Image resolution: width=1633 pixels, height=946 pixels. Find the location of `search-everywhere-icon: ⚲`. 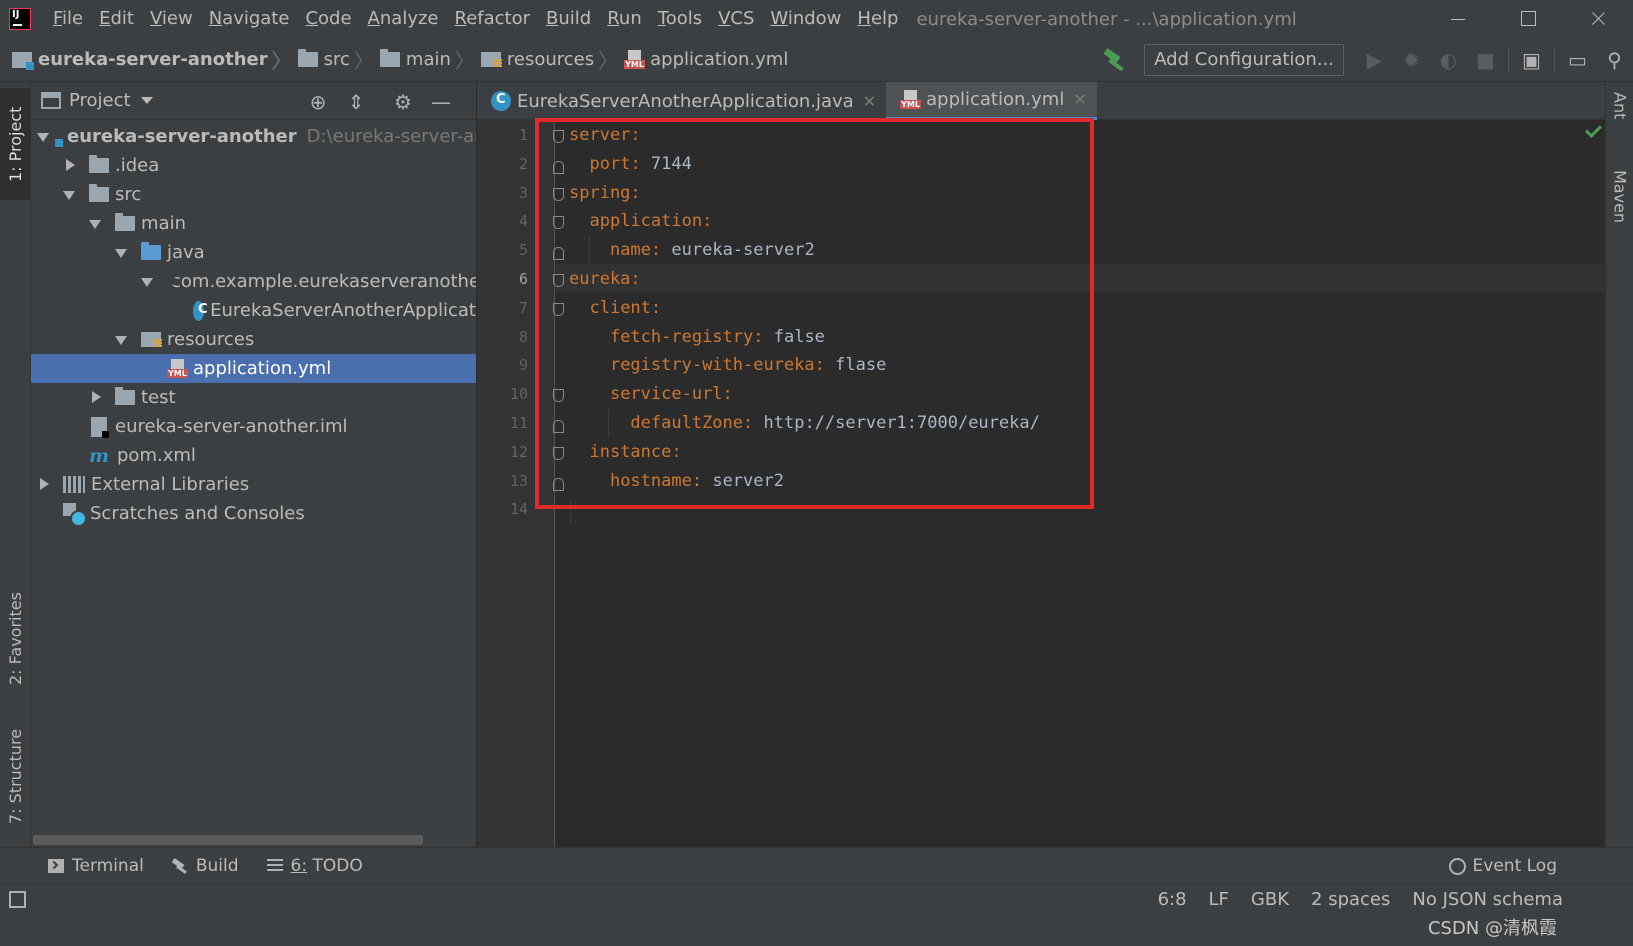

search-everywhere-icon: ⚲ is located at coordinates (1614, 60).